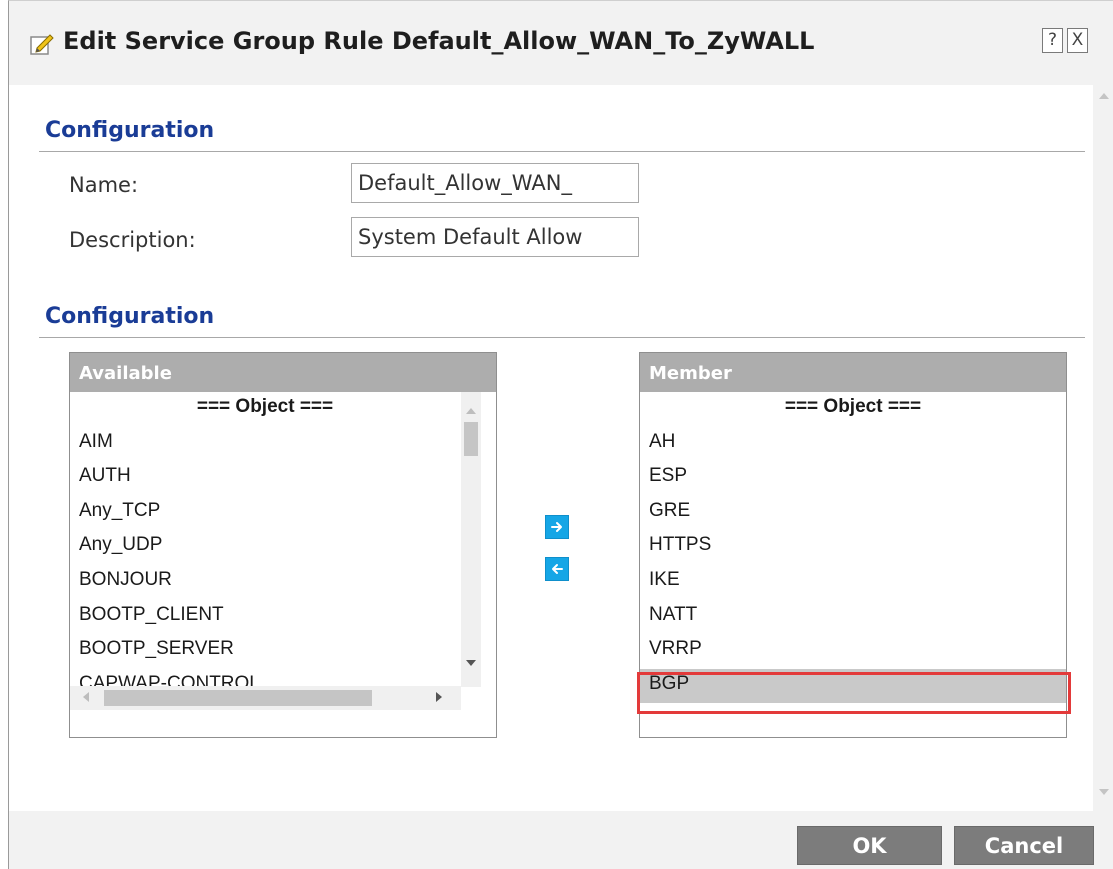 The width and height of the screenshot is (1113, 869). I want to click on dialog-vertical-scrollbar, so click(1103, 448).